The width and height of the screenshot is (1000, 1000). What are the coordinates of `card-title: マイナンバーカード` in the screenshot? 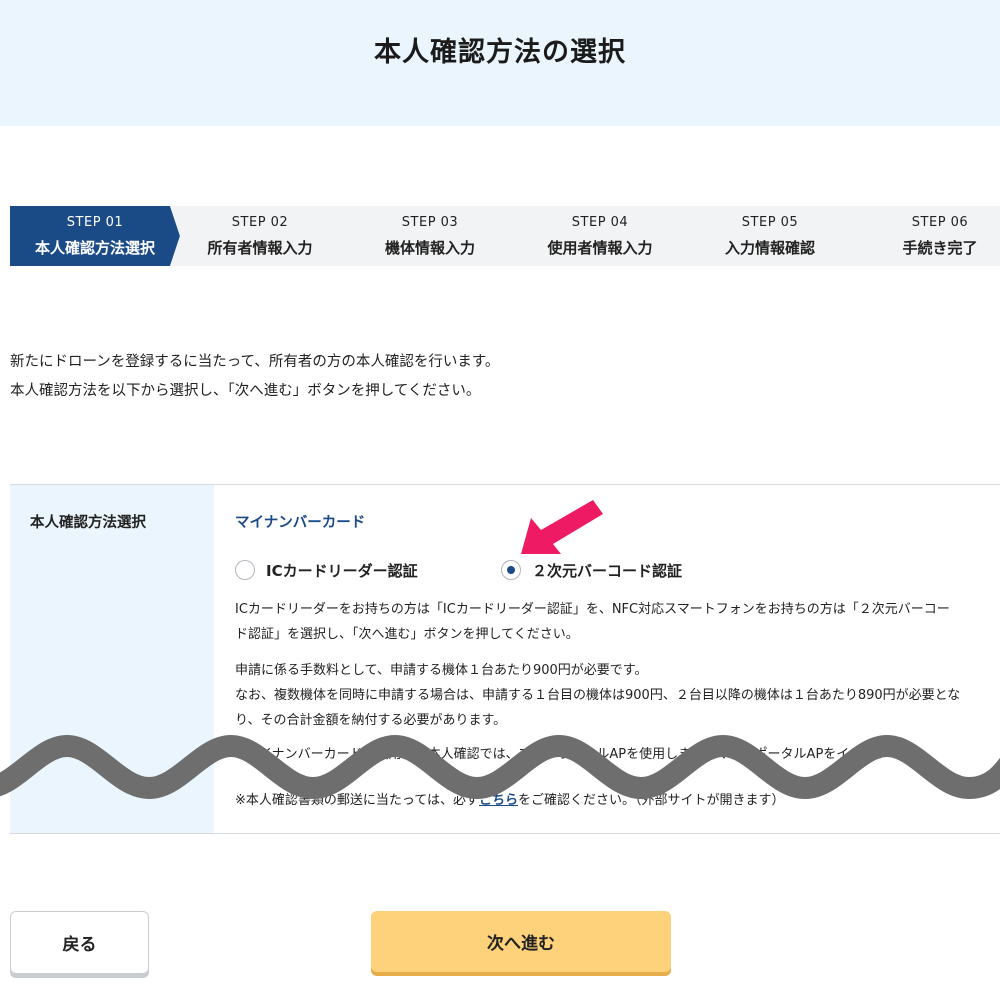 It's located at (300, 523).